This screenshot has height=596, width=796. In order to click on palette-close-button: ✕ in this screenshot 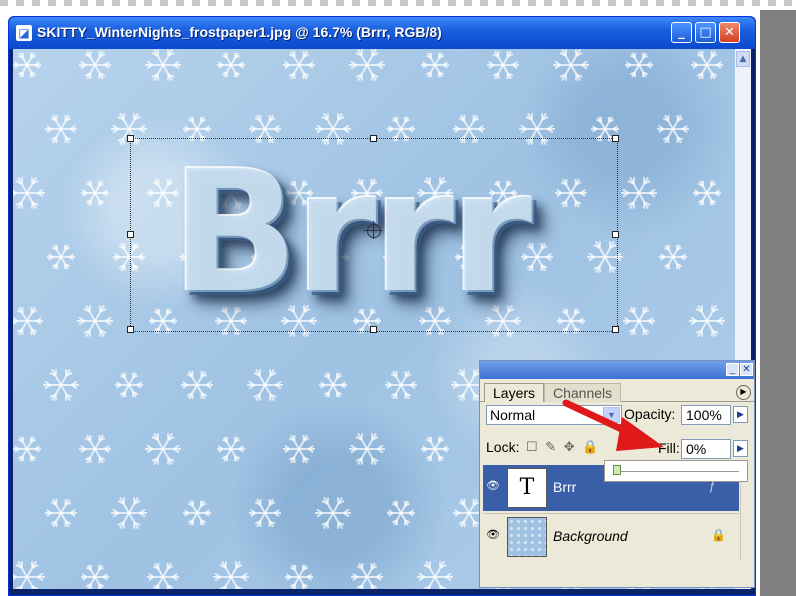, I will do `click(746, 369)`.